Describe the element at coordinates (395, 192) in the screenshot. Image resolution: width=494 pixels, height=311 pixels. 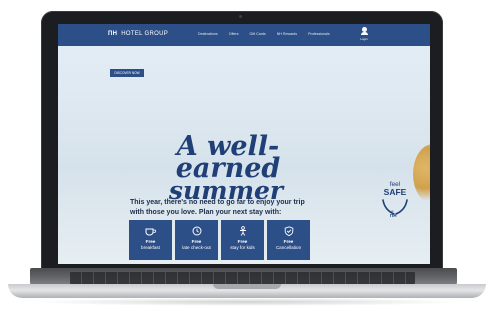
I see `badge-safe-text: SAFE` at that location.